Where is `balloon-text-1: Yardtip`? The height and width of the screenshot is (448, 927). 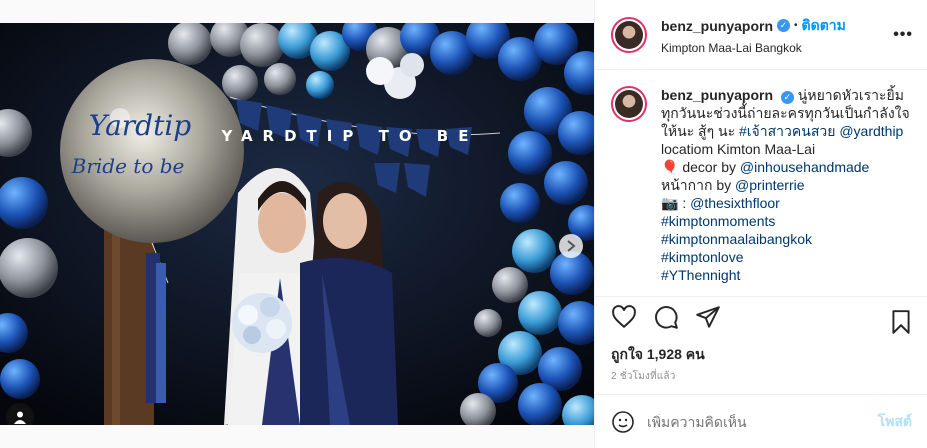
balloon-text-1: Yardtip is located at coordinates (140, 125).